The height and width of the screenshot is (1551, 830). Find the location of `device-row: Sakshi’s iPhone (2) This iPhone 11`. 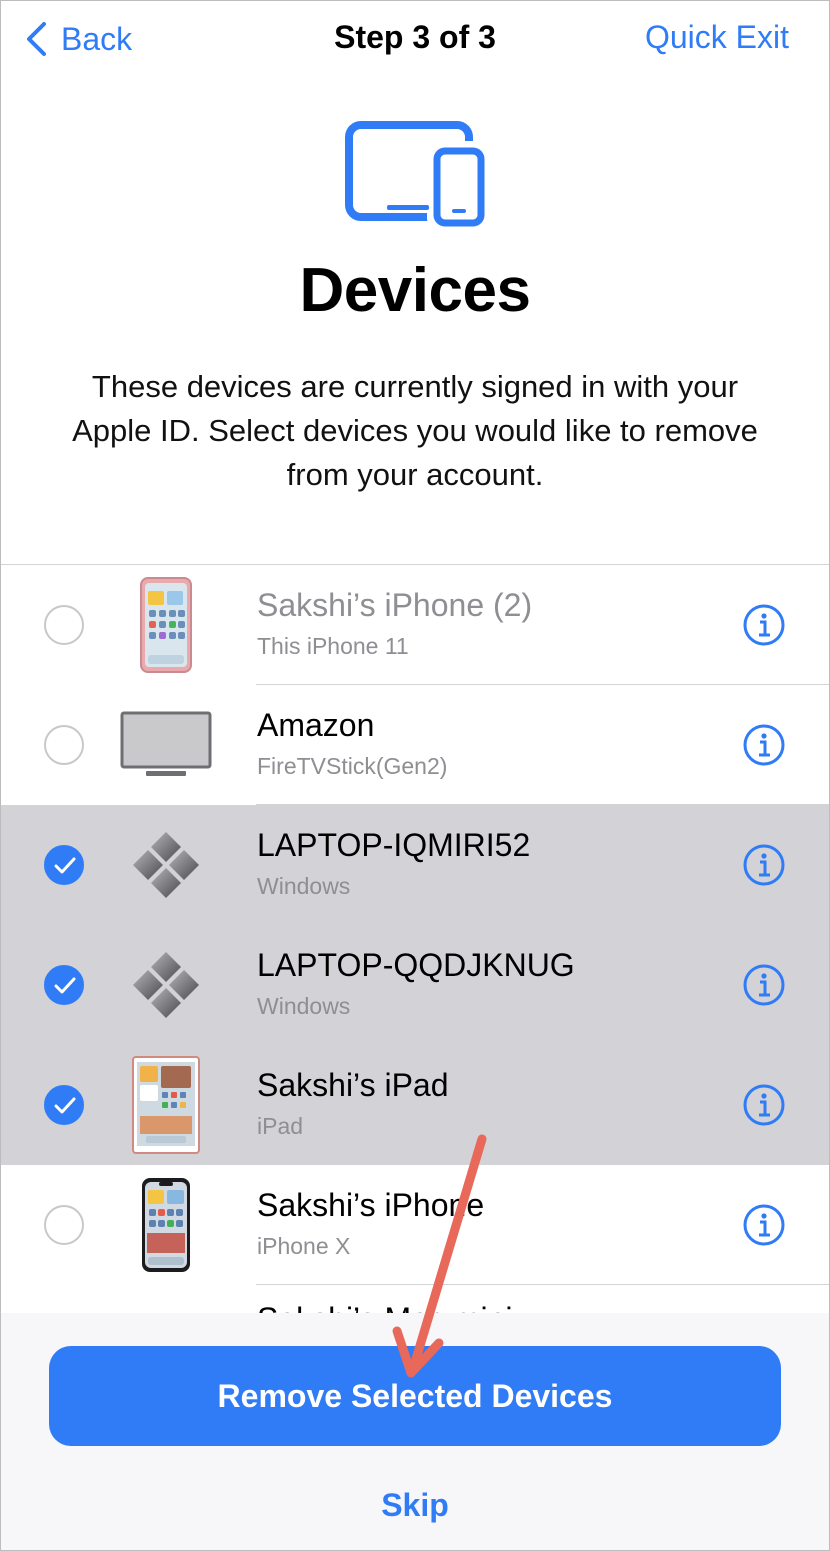

device-row: Sakshi’s iPhone (2) This iPhone 11 is located at coordinates (415, 625).